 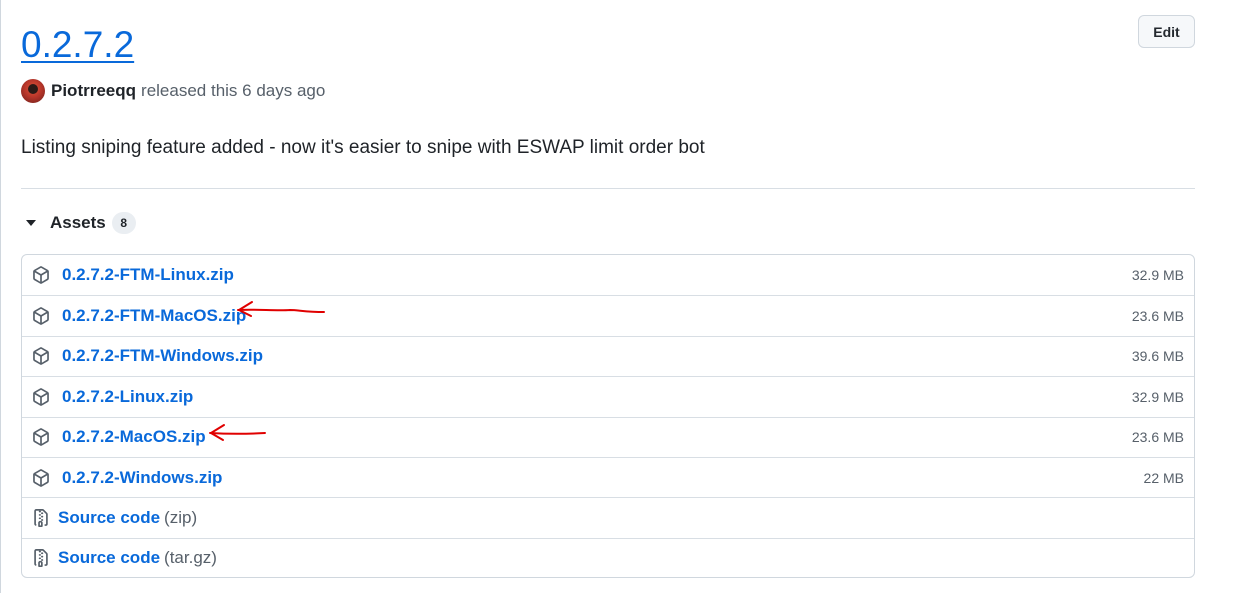 What do you see at coordinates (33, 91) in the screenshot?
I see `avatar` at bounding box center [33, 91].